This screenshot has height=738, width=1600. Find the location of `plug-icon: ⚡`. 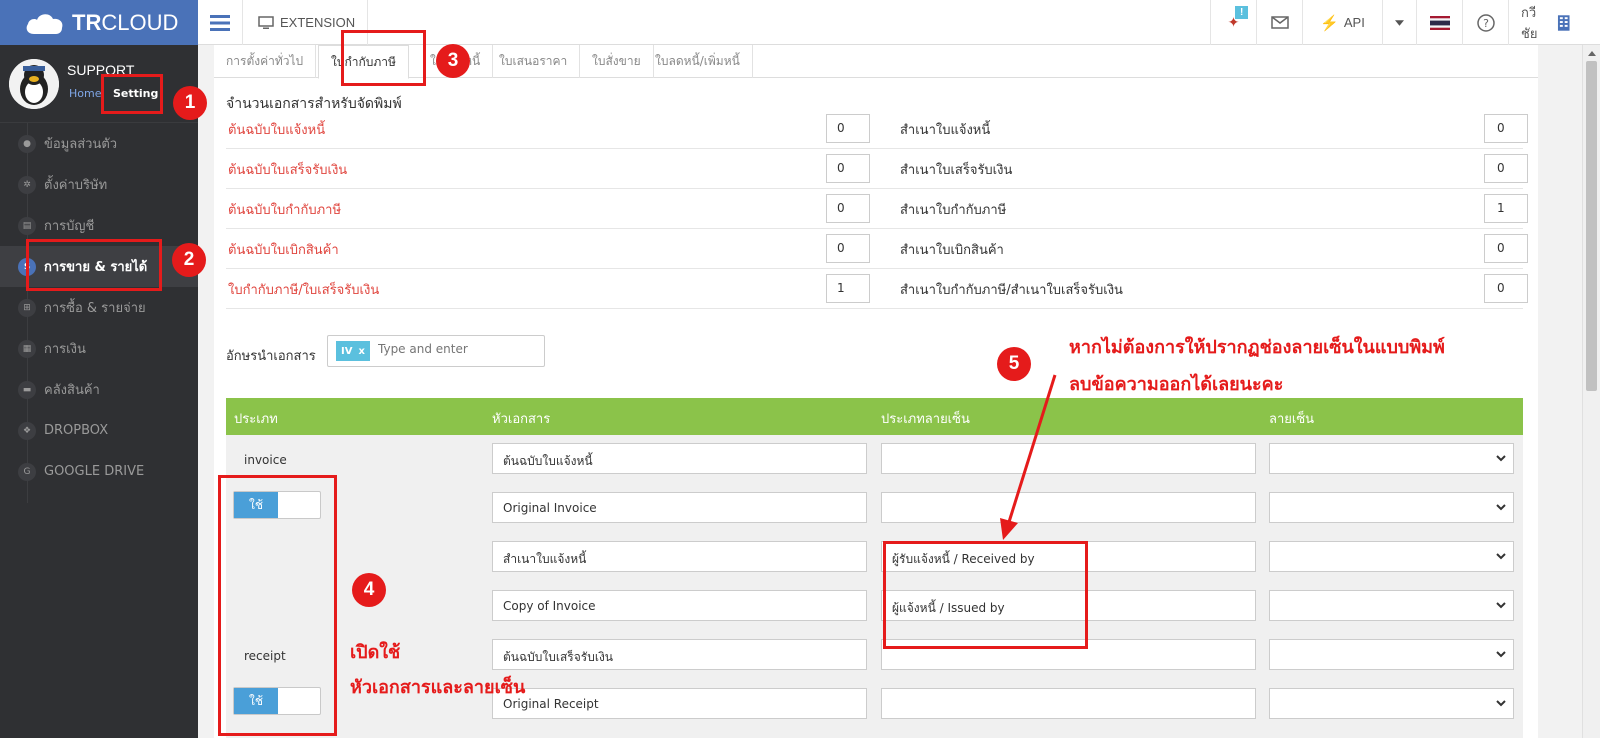

plug-icon: ⚡ is located at coordinates (1329, 23).